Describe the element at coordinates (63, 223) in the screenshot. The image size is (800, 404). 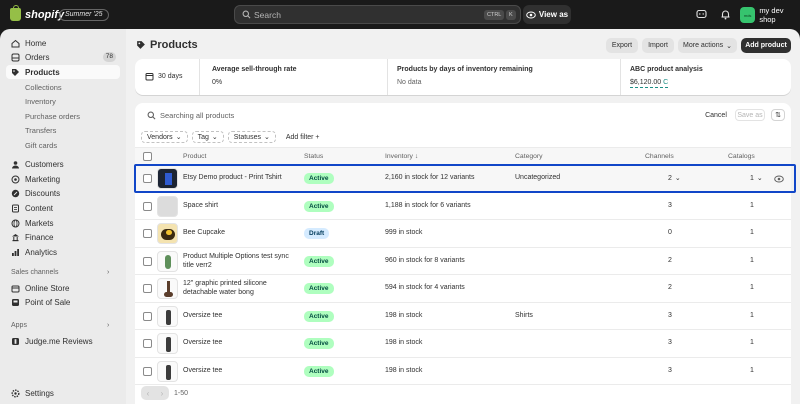
I see `sidebar-item-markets: Markets` at that location.